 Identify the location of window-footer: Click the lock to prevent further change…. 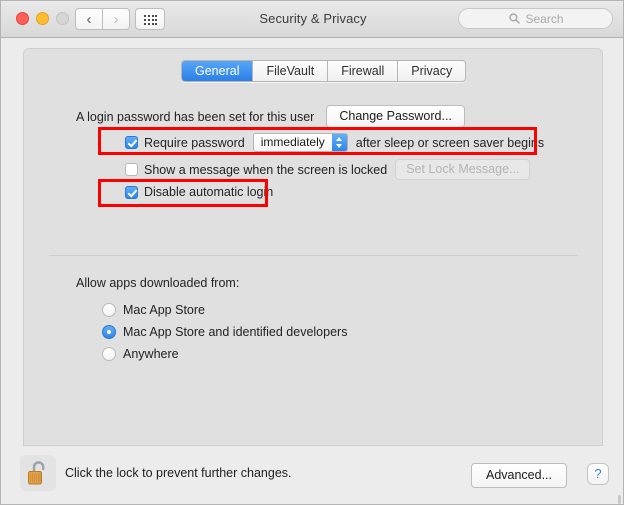
(312, 475).